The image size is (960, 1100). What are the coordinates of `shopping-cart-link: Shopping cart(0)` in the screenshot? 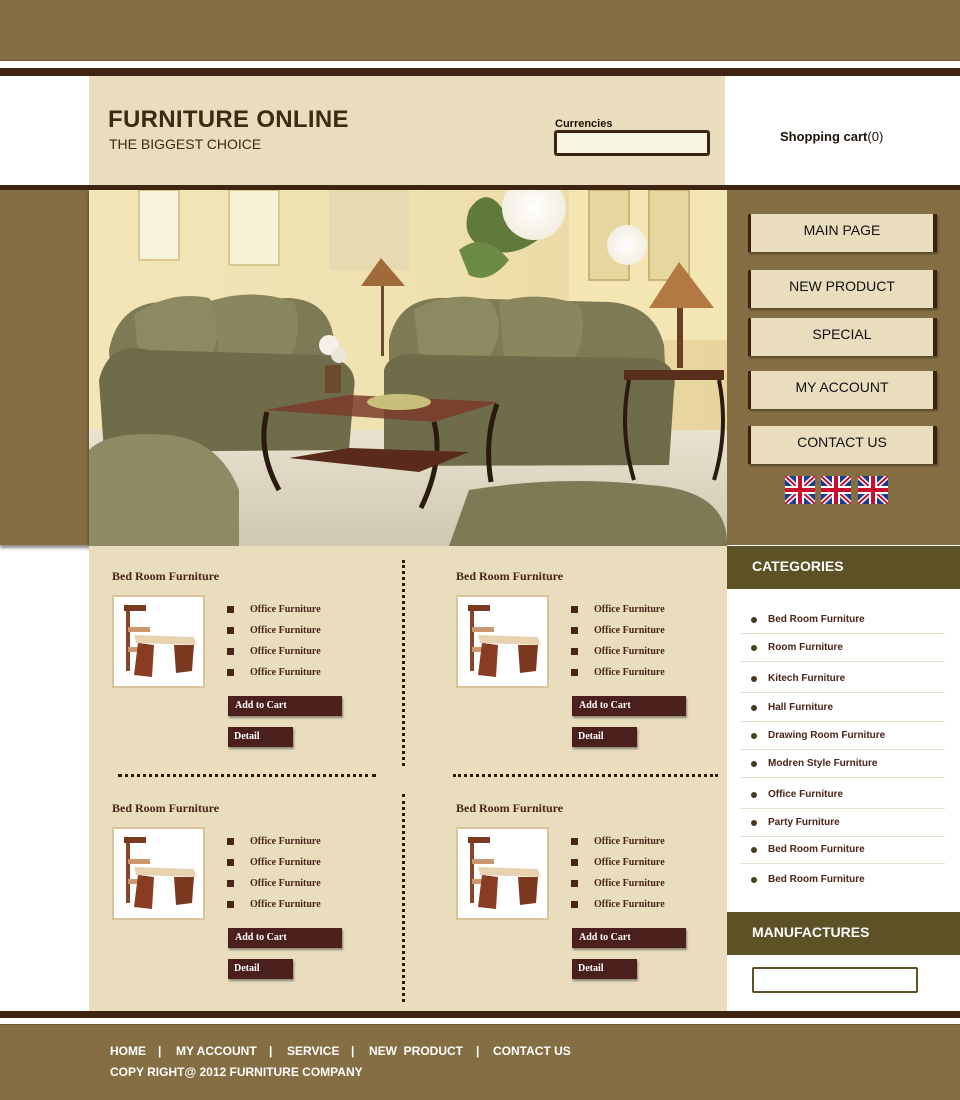 It's located at (831, 136).